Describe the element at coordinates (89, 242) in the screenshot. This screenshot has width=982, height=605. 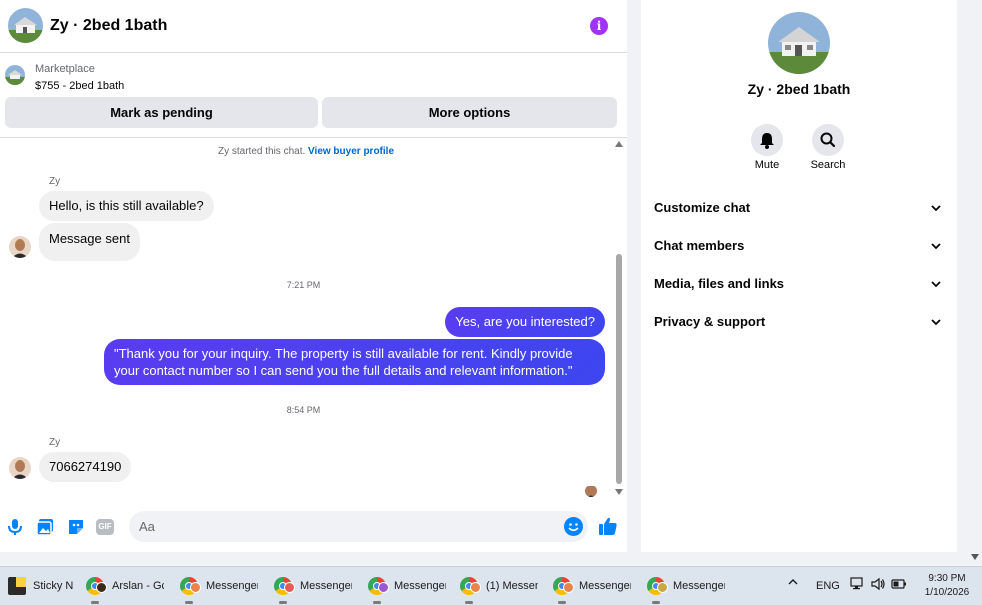
I see `incoming-message: Message sent` at that location.